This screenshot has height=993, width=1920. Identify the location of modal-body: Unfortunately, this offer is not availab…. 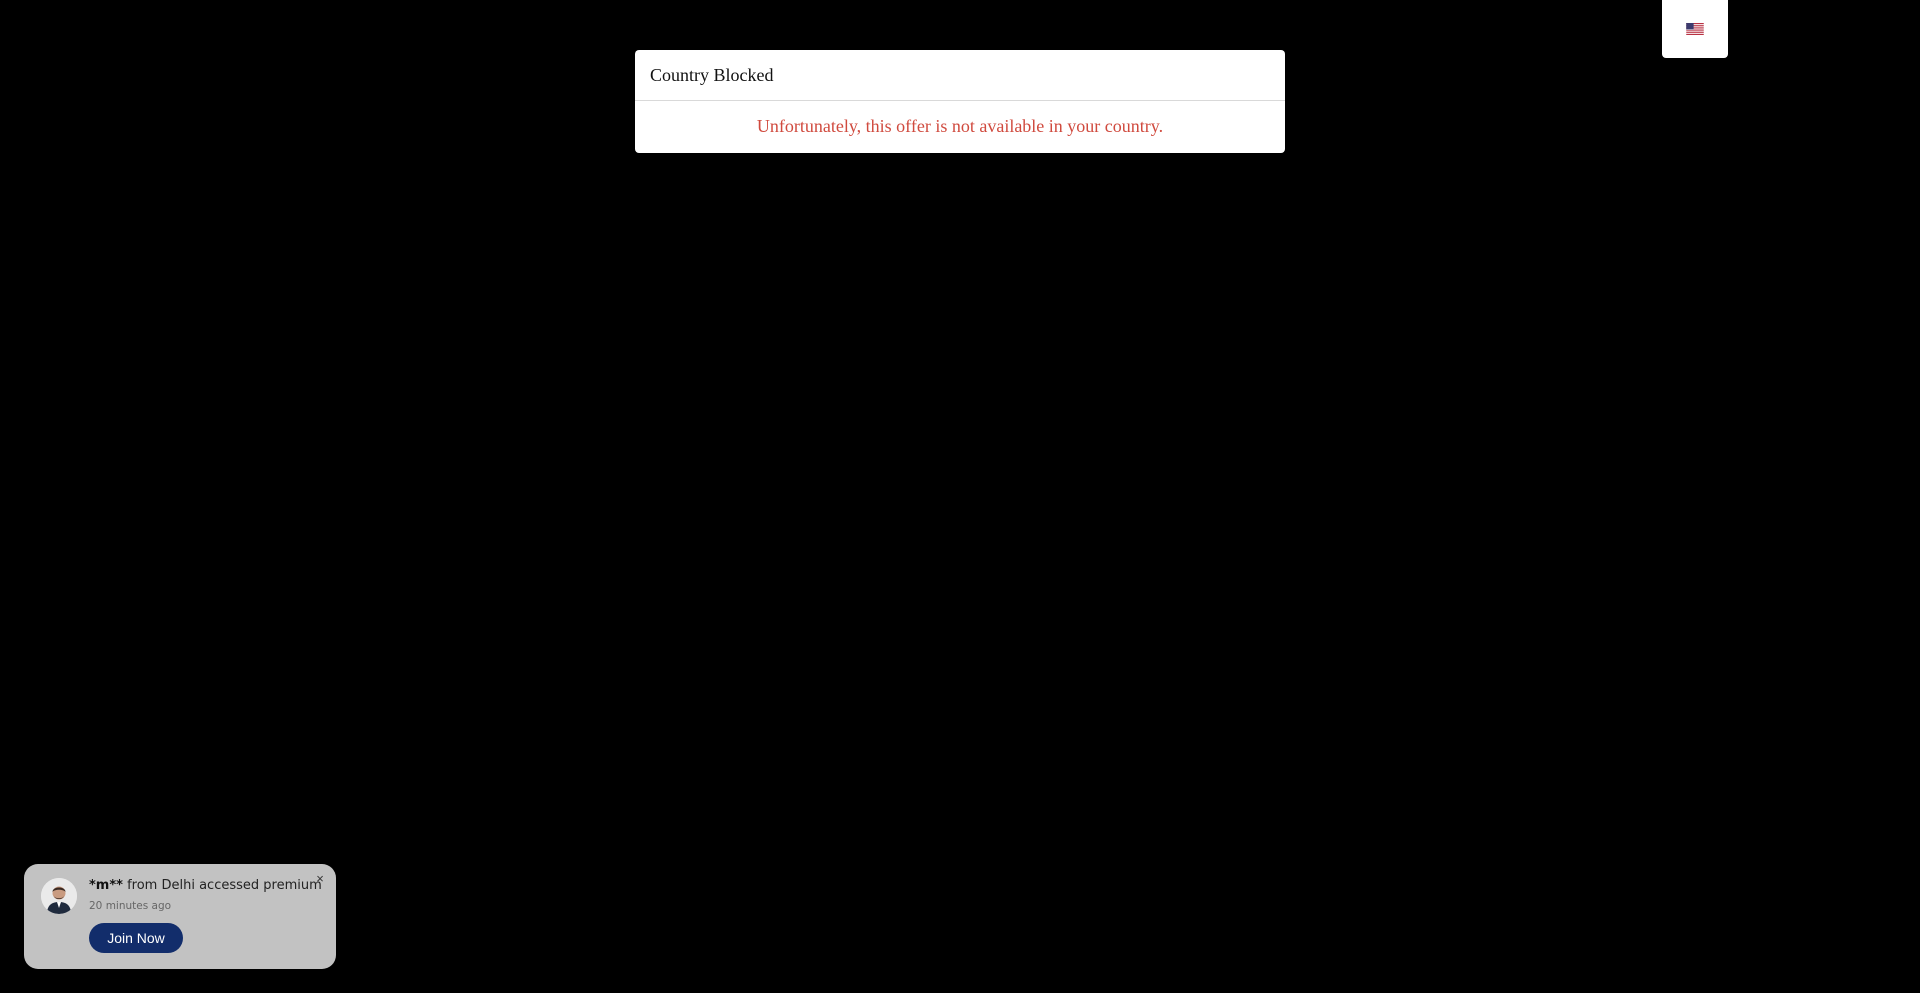
(960, 126).